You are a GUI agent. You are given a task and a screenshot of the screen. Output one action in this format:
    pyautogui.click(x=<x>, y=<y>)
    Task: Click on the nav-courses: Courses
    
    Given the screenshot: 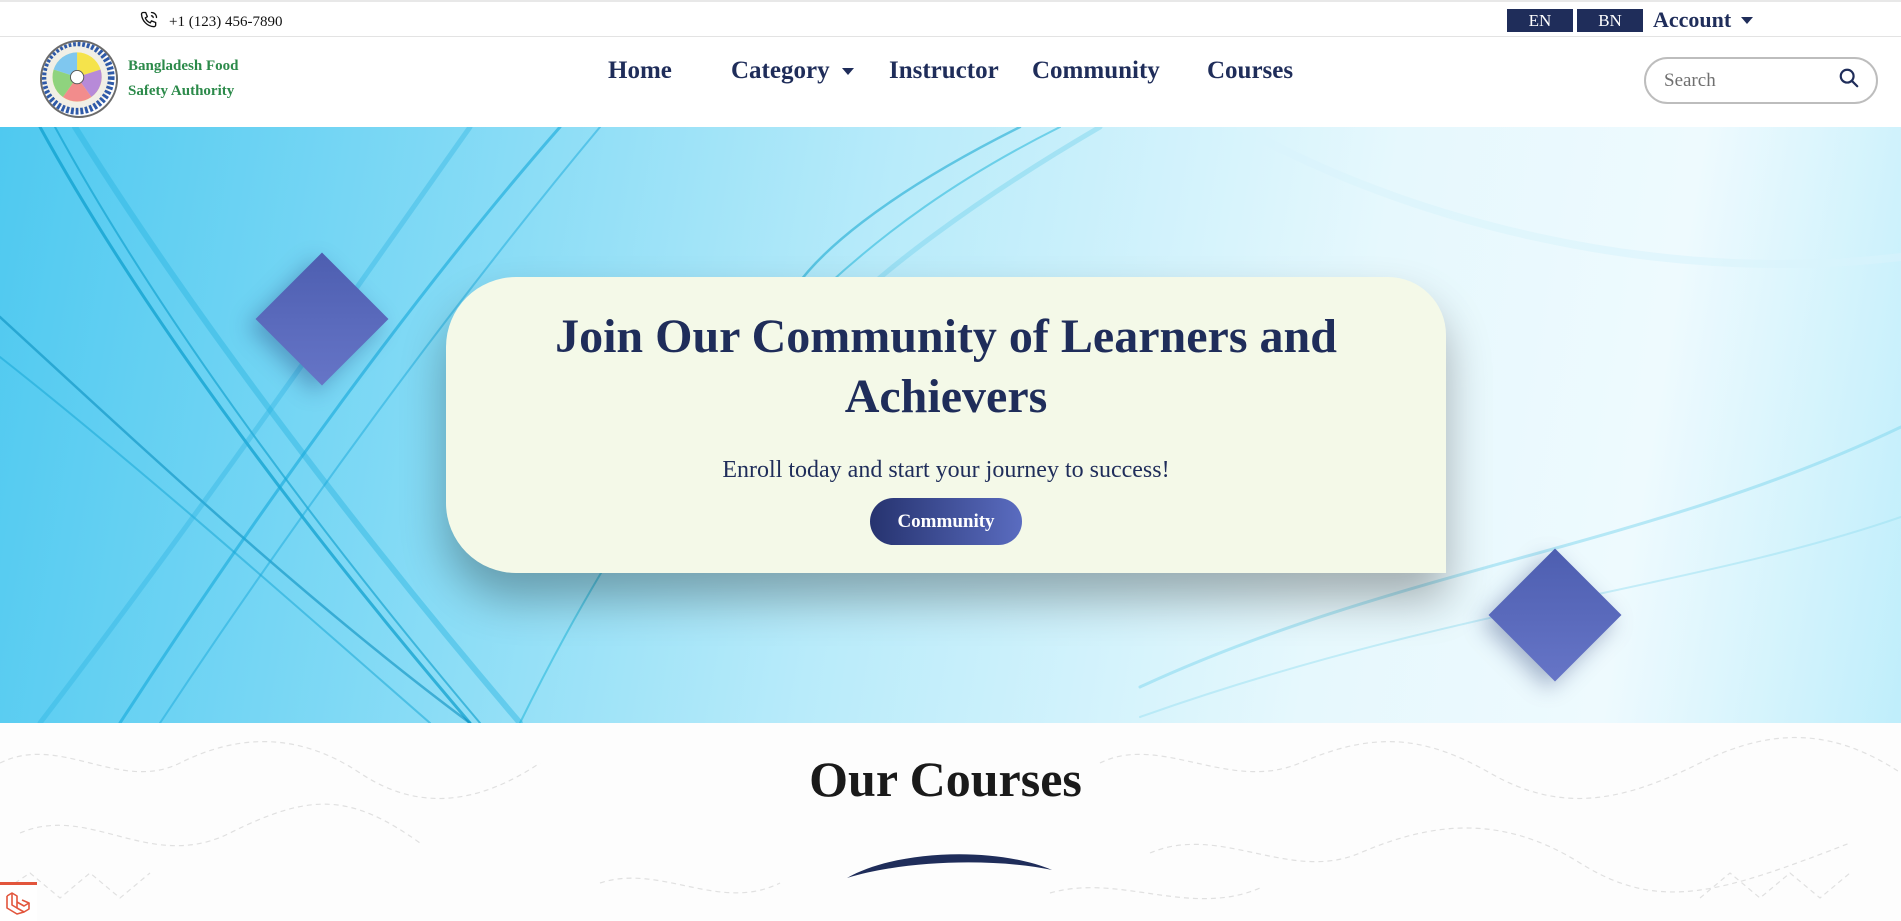 What is the action you would take?
    pyautogui.click(x=1250, y=71)
    